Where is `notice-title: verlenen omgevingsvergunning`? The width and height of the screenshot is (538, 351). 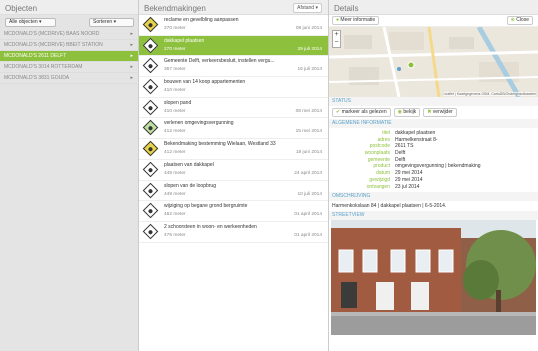 notice-title: verlenen omgevingsvergunning is located at coordinates (199, 123).